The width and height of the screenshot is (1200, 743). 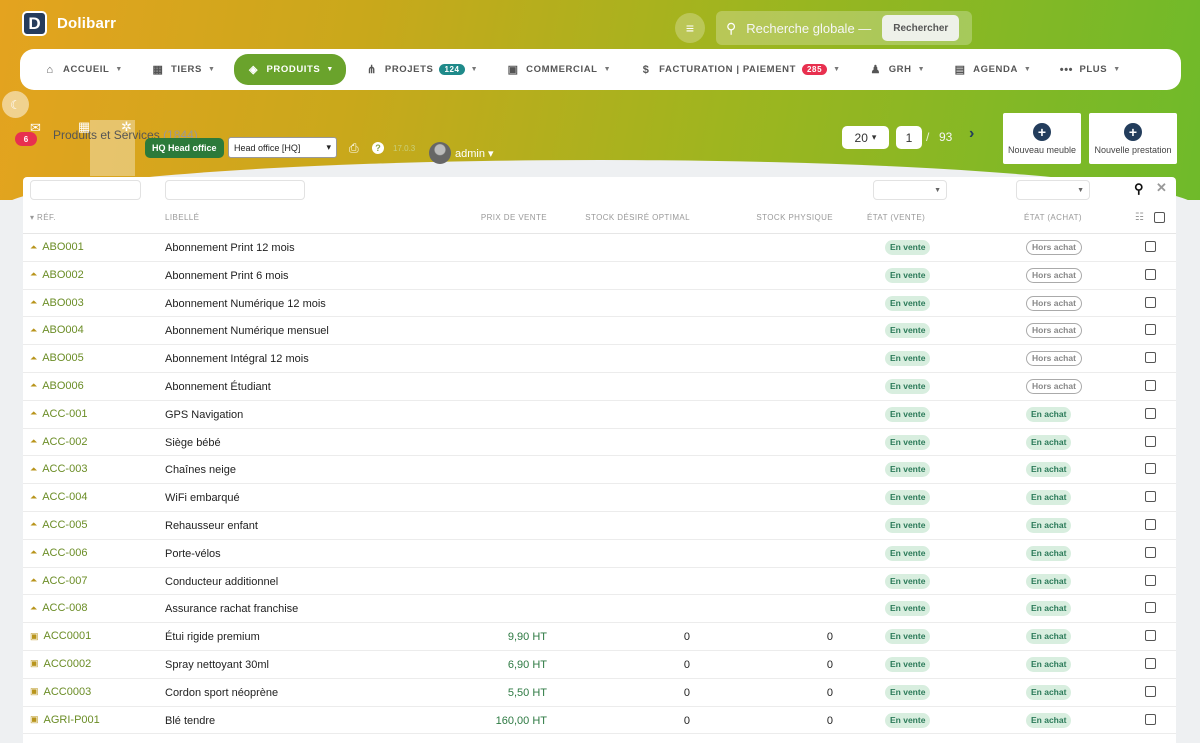 I want to click on gear-icon: ✲, so click(x=126, y=127).